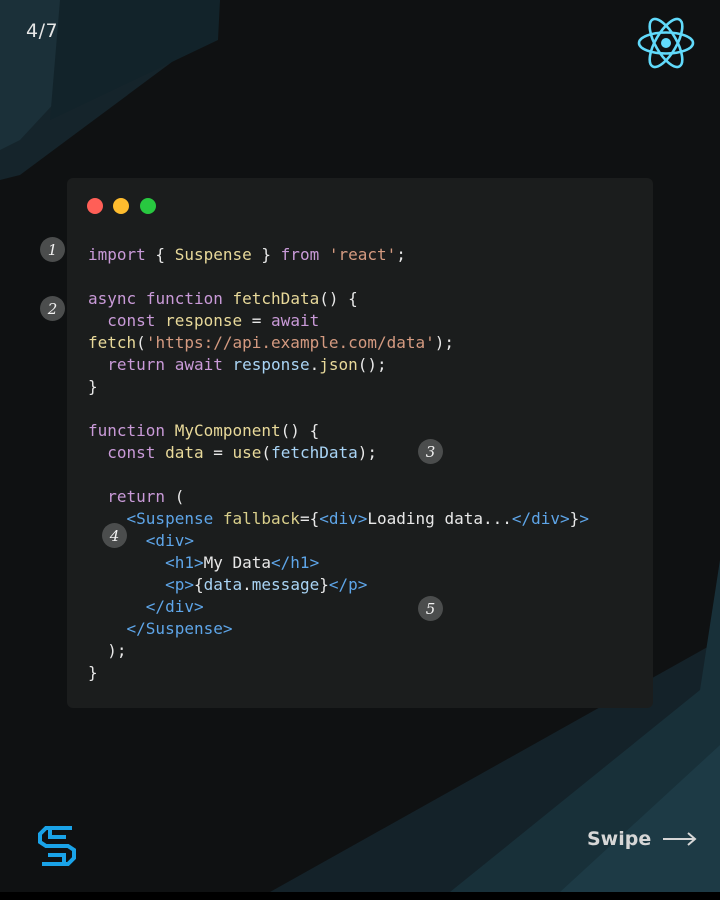 The width and height of the screenshot is (720, 900). I want to click on code-line: const response = await, so click(338, 321).